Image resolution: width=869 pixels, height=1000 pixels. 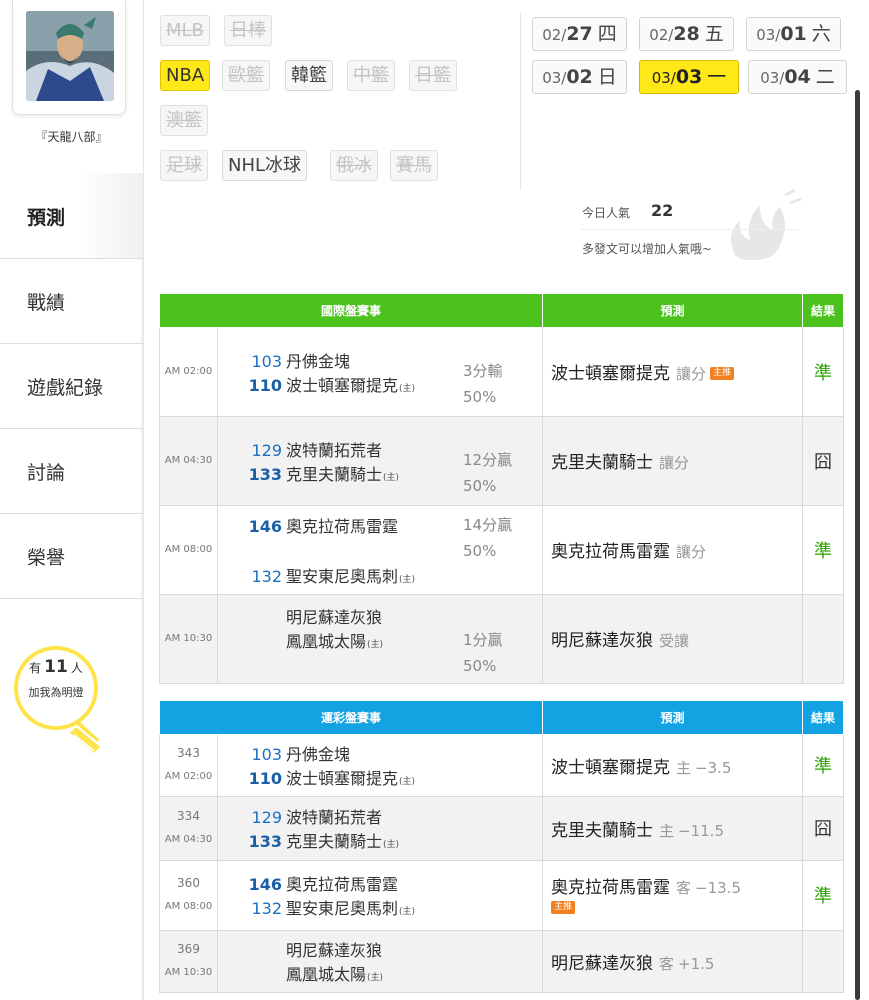 What do you see at coordinates (483, 639) in the screenshot?
I see `margin: 1分贏` at bounding box center [483, 639].